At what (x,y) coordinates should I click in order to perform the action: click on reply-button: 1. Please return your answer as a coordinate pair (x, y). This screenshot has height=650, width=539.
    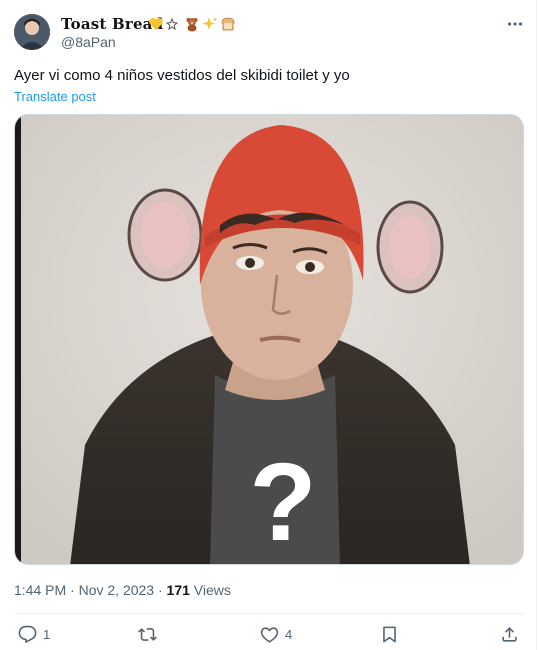
    Looking at the image, I should click on (34, 634).